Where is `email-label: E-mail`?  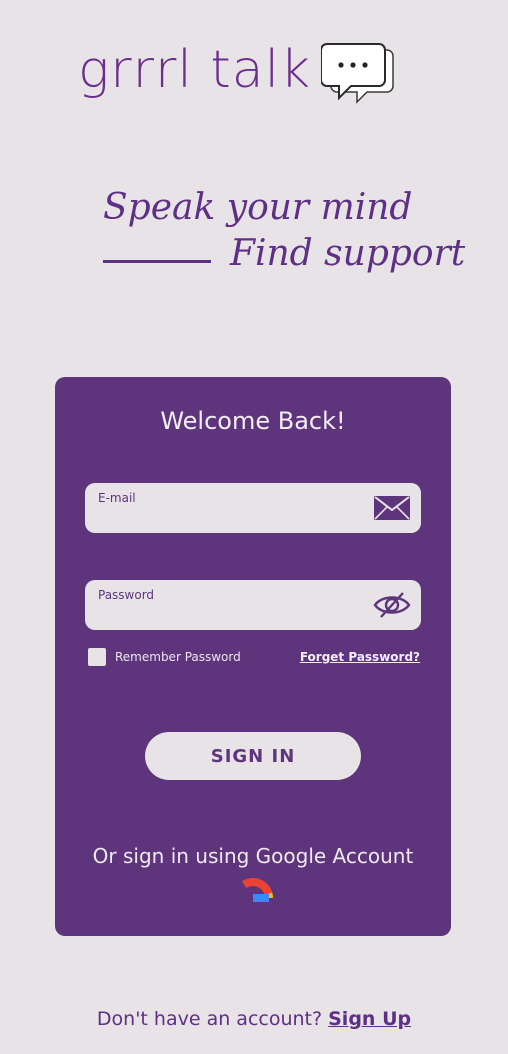 email-label: E-mail is located at coordinates (117, 498).